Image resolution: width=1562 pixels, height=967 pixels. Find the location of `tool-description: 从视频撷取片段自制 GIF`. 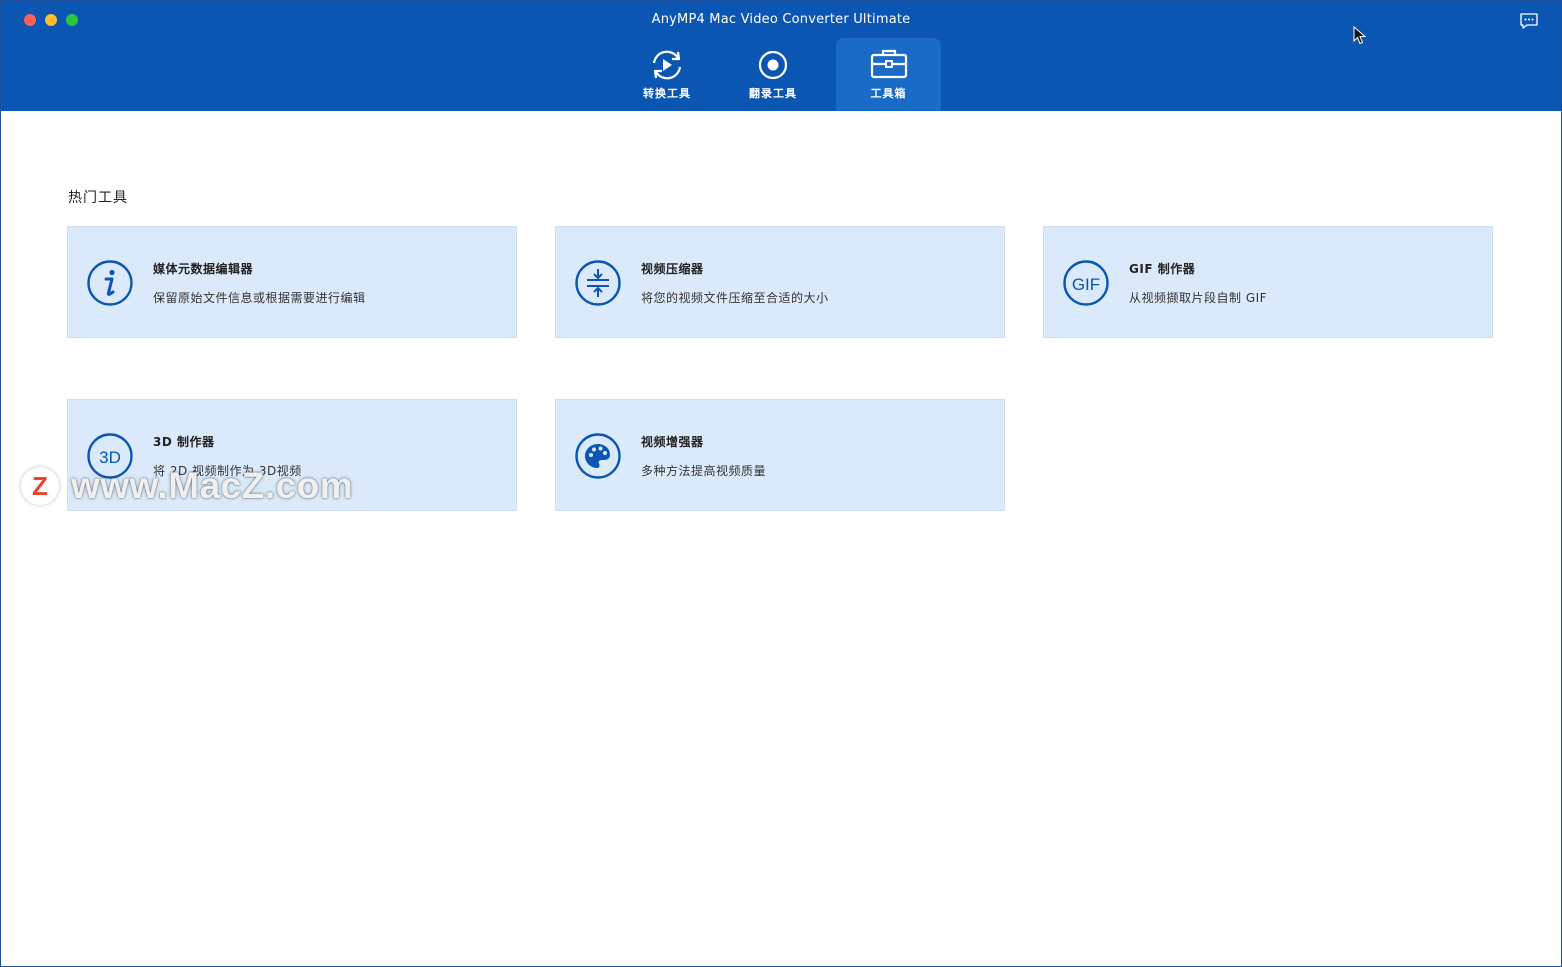

tool-description: 从视频撷取片段自制 GIF is located at coordinates (1198, 298).